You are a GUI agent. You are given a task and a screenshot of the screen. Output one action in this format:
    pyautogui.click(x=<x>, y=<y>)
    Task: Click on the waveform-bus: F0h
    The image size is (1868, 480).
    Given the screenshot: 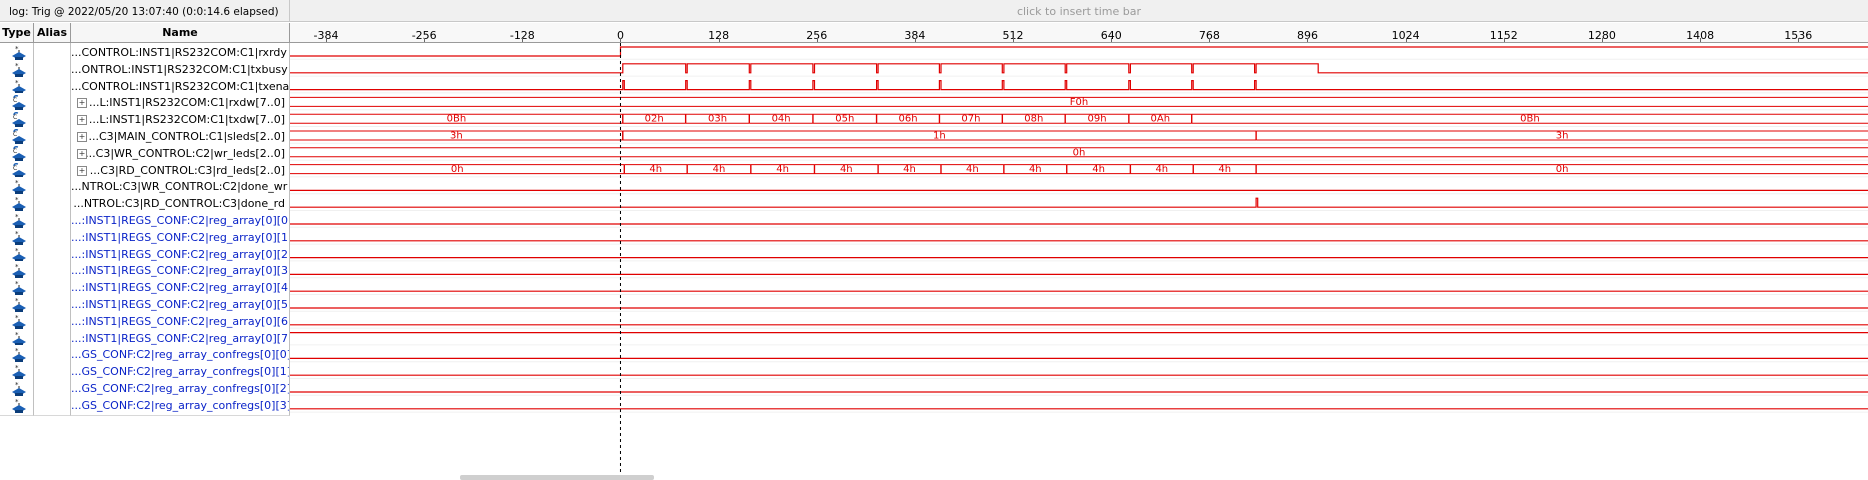 What is the action you would take?
    pyautogui.click(x=1079, y=102)
    